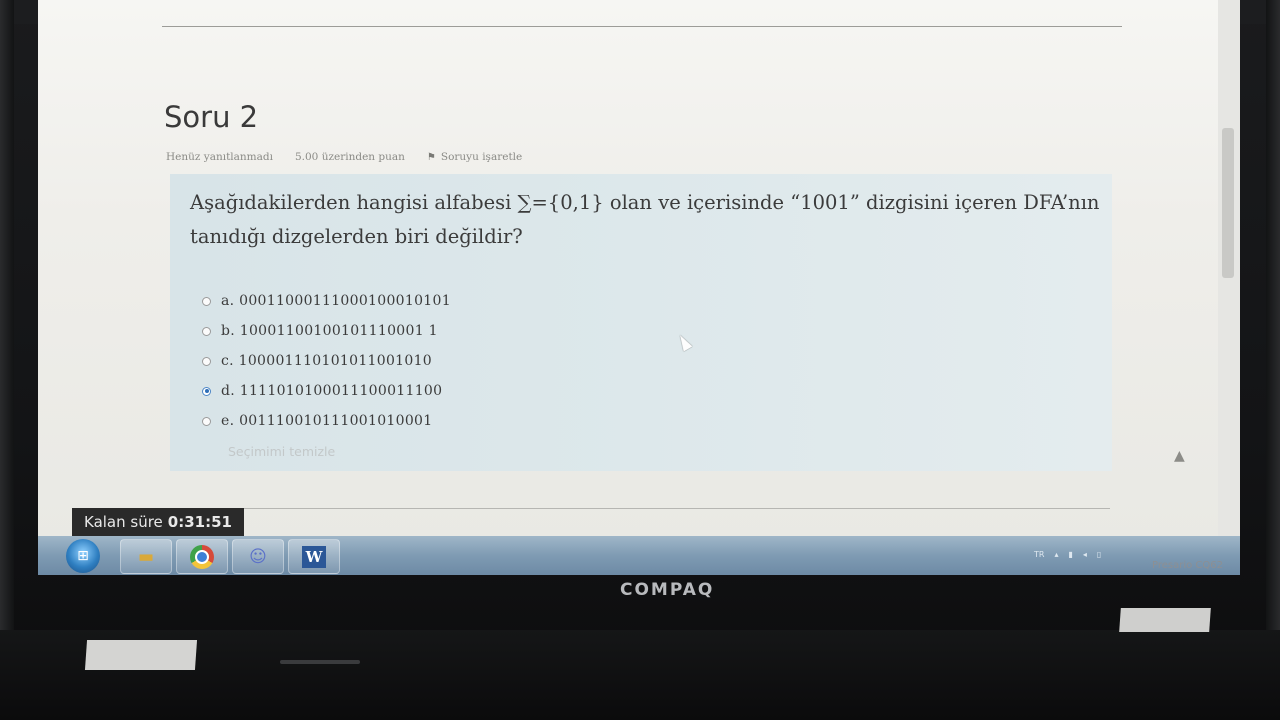 The image size is (1280, 720). What do you see at coordinates (219, 157) in the screenshot?
I see `answer-status: Henüz yanıtlanmadı` at bounding box center [219, 157].